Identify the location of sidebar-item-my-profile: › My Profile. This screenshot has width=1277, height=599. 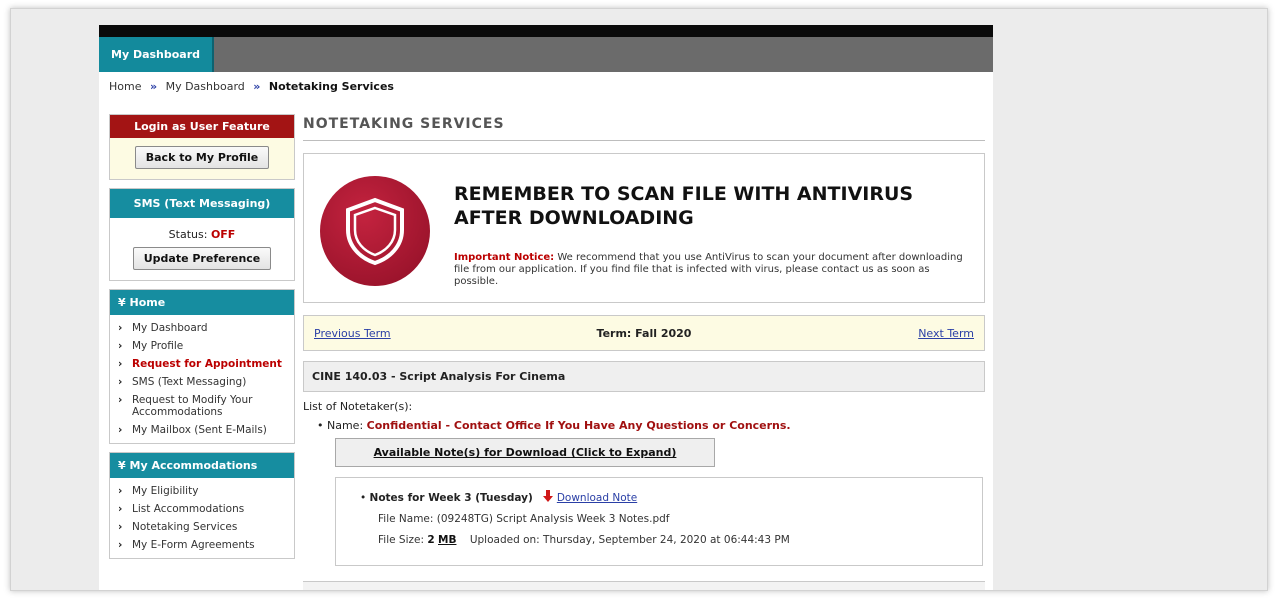
(202, 346).